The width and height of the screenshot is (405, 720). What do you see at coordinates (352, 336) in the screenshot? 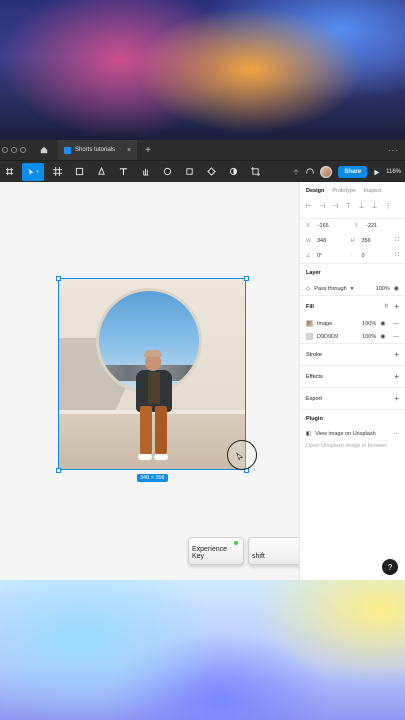
I see `fill-row-color: D9D9D9 100% ◉ —` at bounding box center [352, 336].